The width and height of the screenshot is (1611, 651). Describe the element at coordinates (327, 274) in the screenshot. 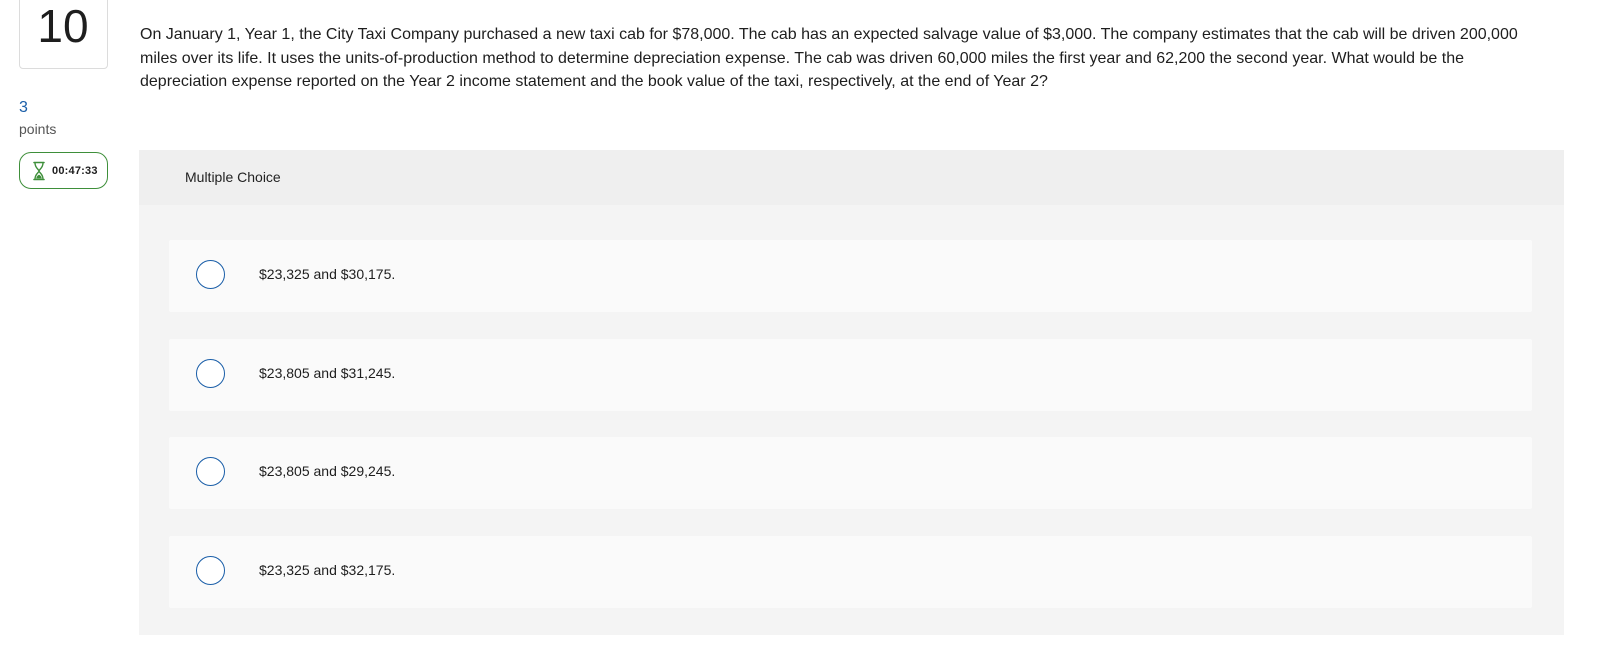

I see `choice-label: $23,325 and $30,175.` at that location.